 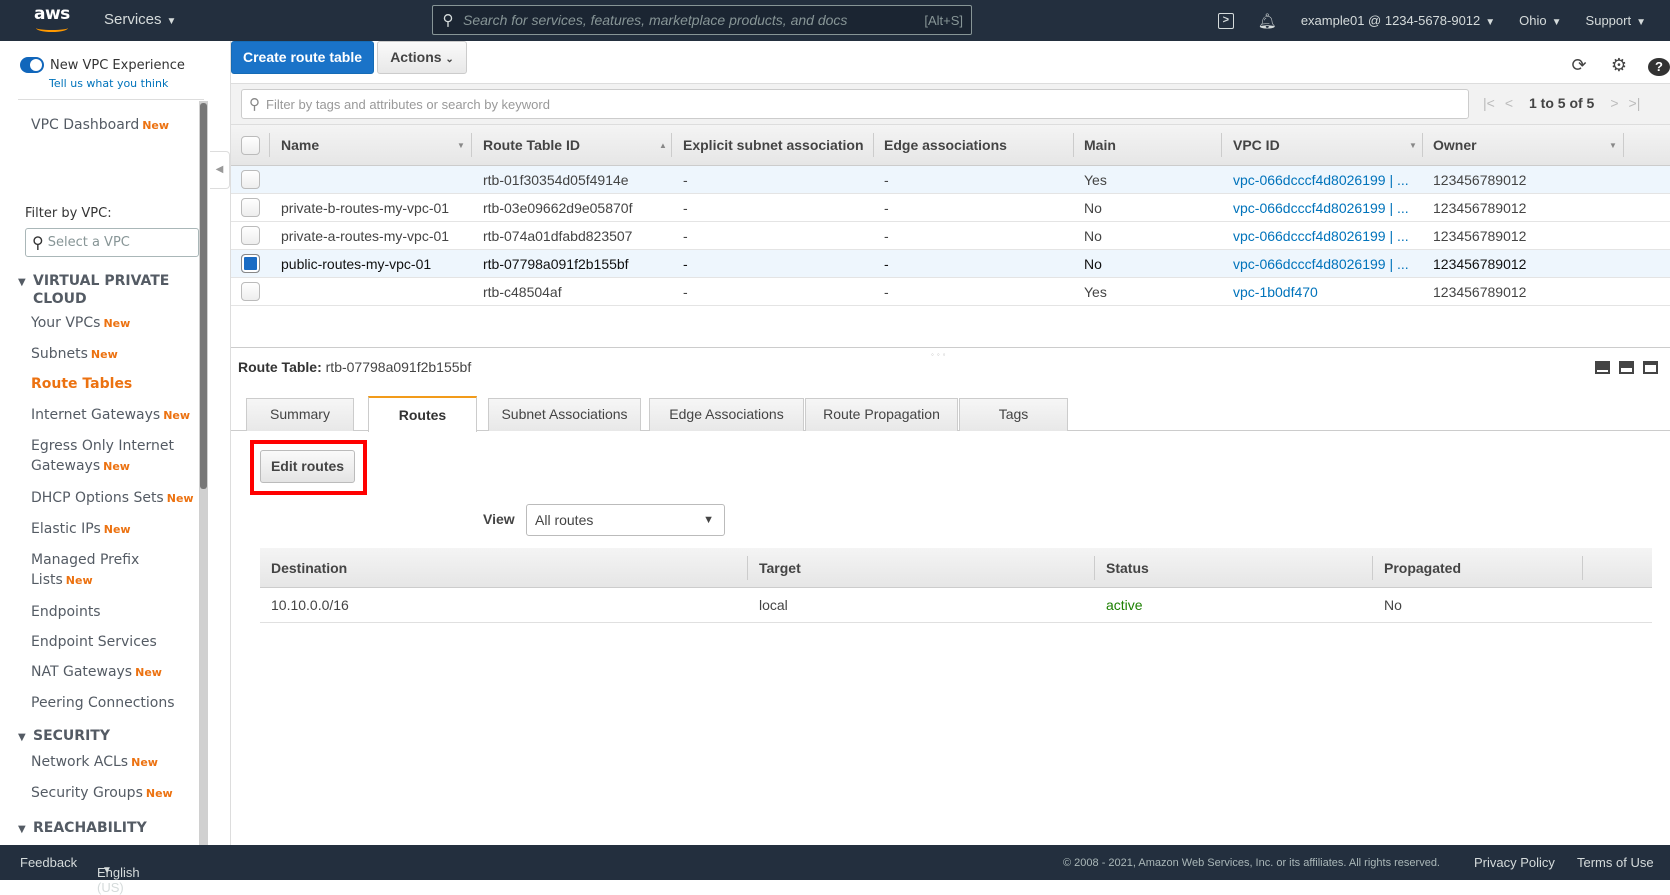 What do you see at coordinates (1256, 145) in the screenshot?
I see `column-header-vpc-id: VPC ID` at bounding box center [1256, 145].